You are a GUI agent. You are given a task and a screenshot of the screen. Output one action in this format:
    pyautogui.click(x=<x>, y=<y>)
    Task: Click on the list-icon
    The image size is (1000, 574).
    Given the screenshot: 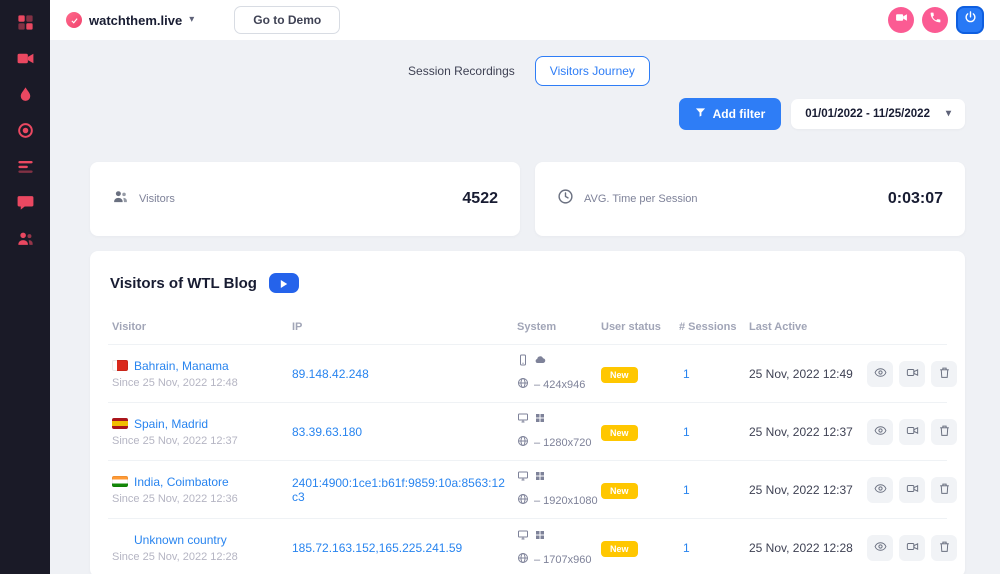 What is the action you would take?
    pyautogui.click(x=25, y=169)
    